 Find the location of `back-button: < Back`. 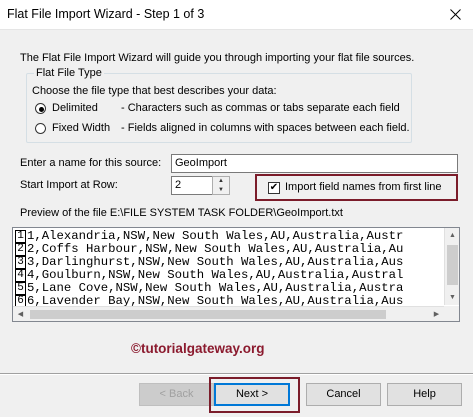

back-button: < Back is located at coordinates (176, 394).